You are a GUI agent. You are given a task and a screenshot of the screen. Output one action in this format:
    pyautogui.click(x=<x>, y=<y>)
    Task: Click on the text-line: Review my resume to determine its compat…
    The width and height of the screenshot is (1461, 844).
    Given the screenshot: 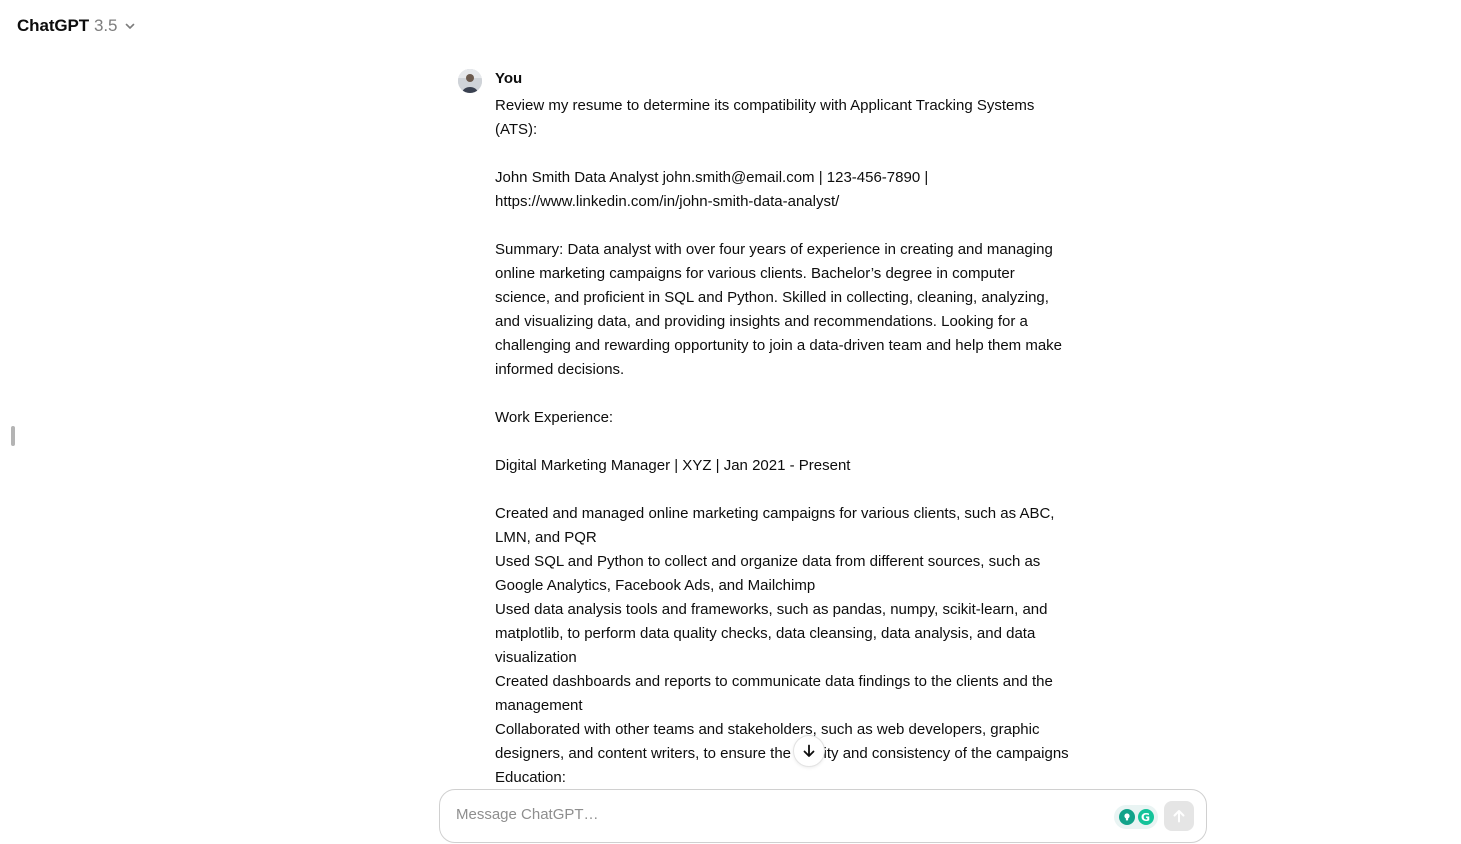 What is the action you would take?
    pyautogui.click(x=765, y=105)
    